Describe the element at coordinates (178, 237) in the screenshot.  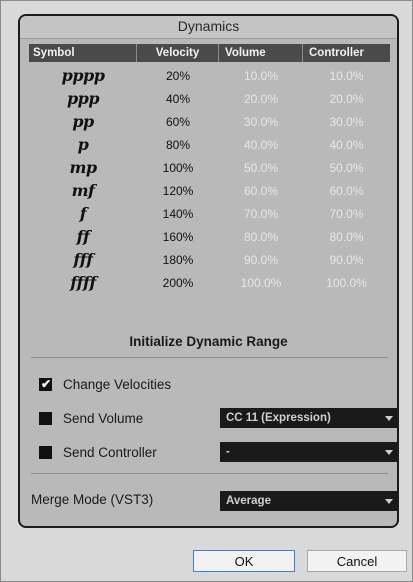
I see `velocity-value: 160%` at that location.